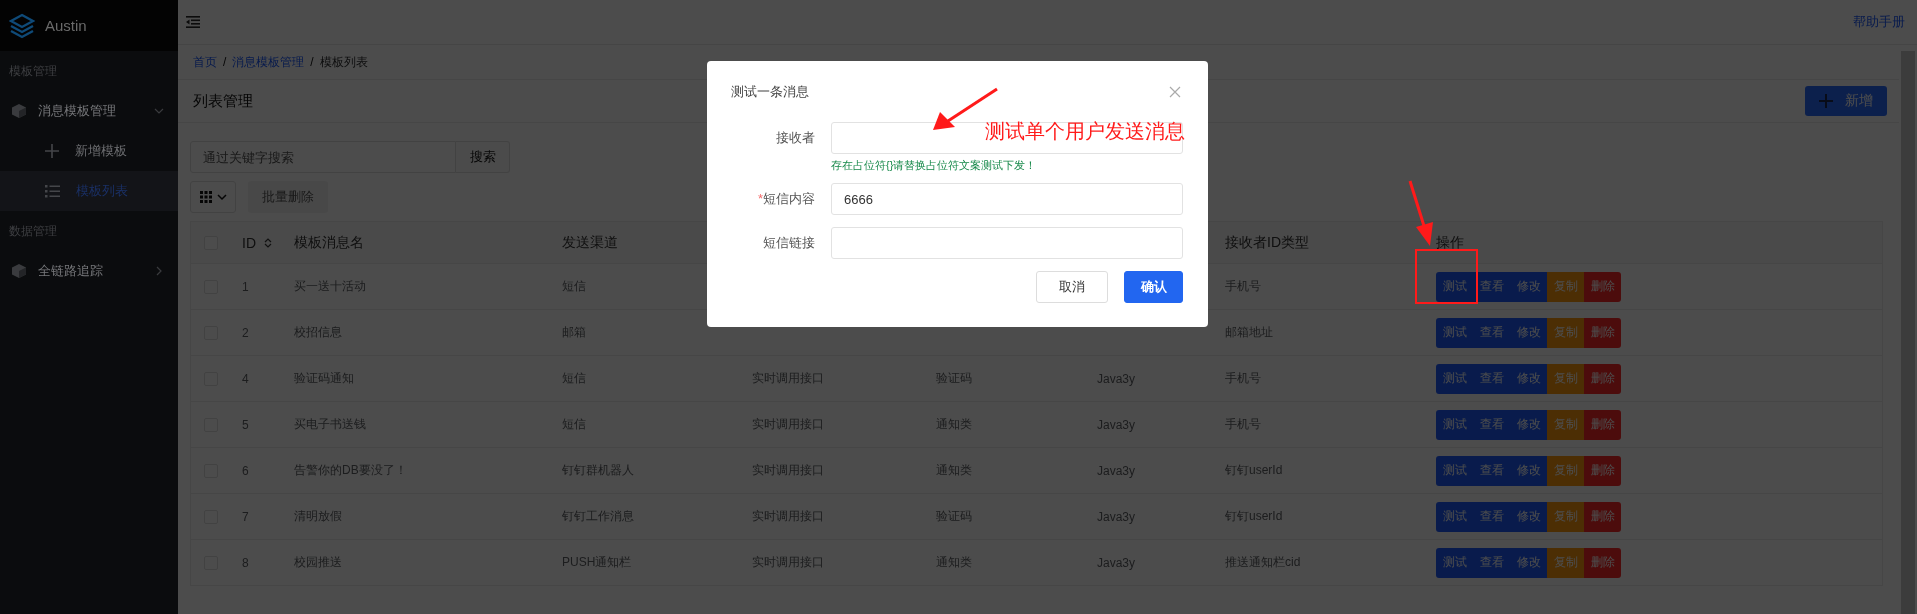 The height and width of the screenshot is (614, 1917). What do you see at coordinates (934, 165) in the screenshot?
I see `hint-text: 存在占位符{}请替换占位符文案测试下发！` at bounding box center [934, 165].